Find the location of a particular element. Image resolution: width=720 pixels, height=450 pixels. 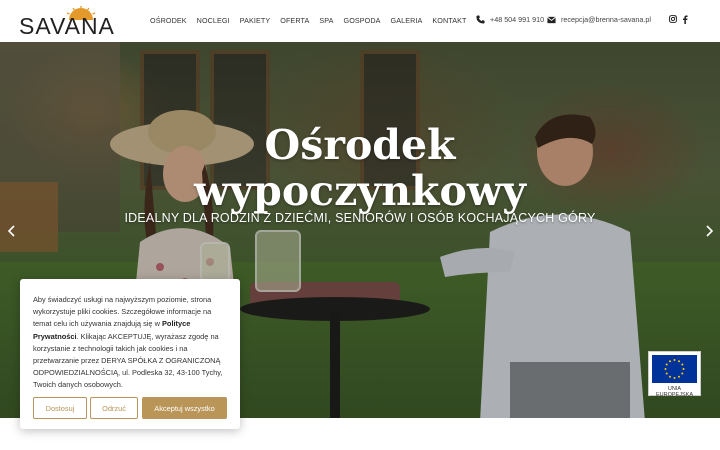

phone-icon is located at coordinates (480, 19).